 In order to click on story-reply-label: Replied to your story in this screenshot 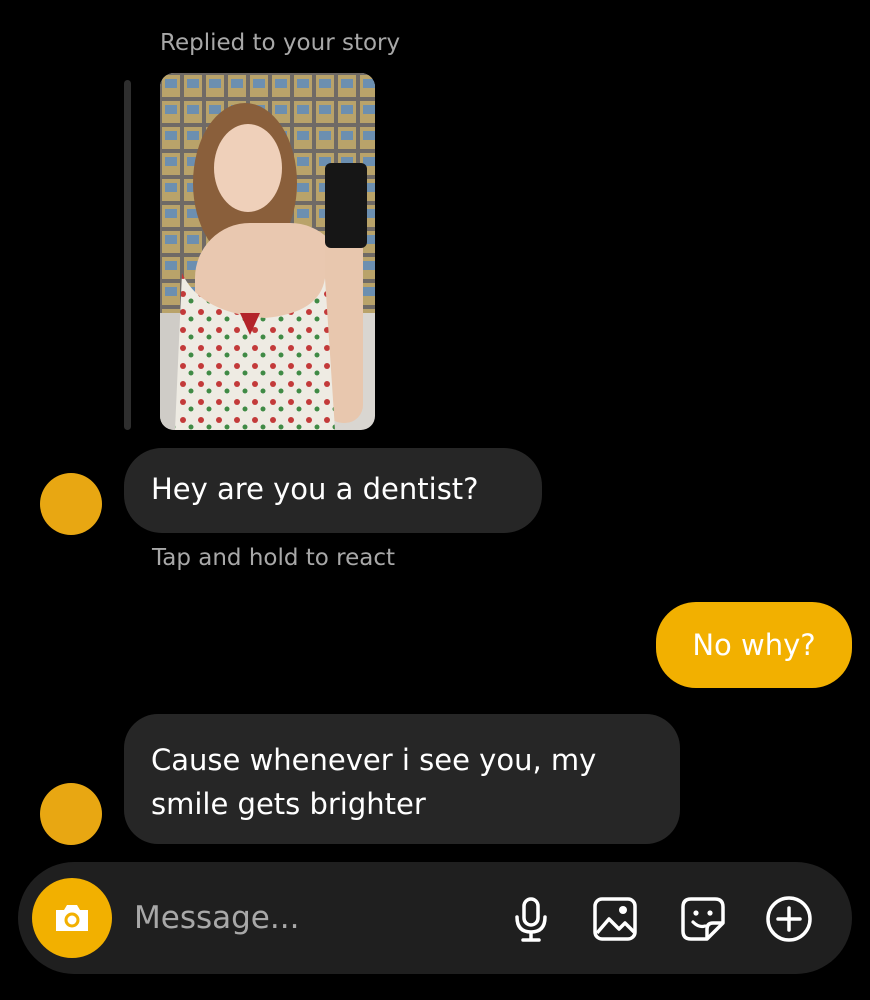, I will do `click(280, 43)`.